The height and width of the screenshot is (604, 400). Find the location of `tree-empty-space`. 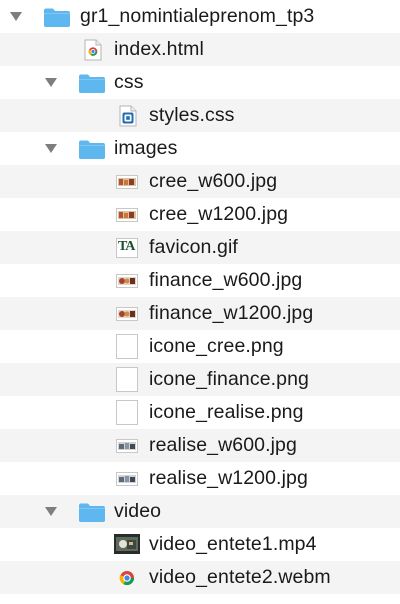

tree-empty-space is located at coordinates (200, 599).